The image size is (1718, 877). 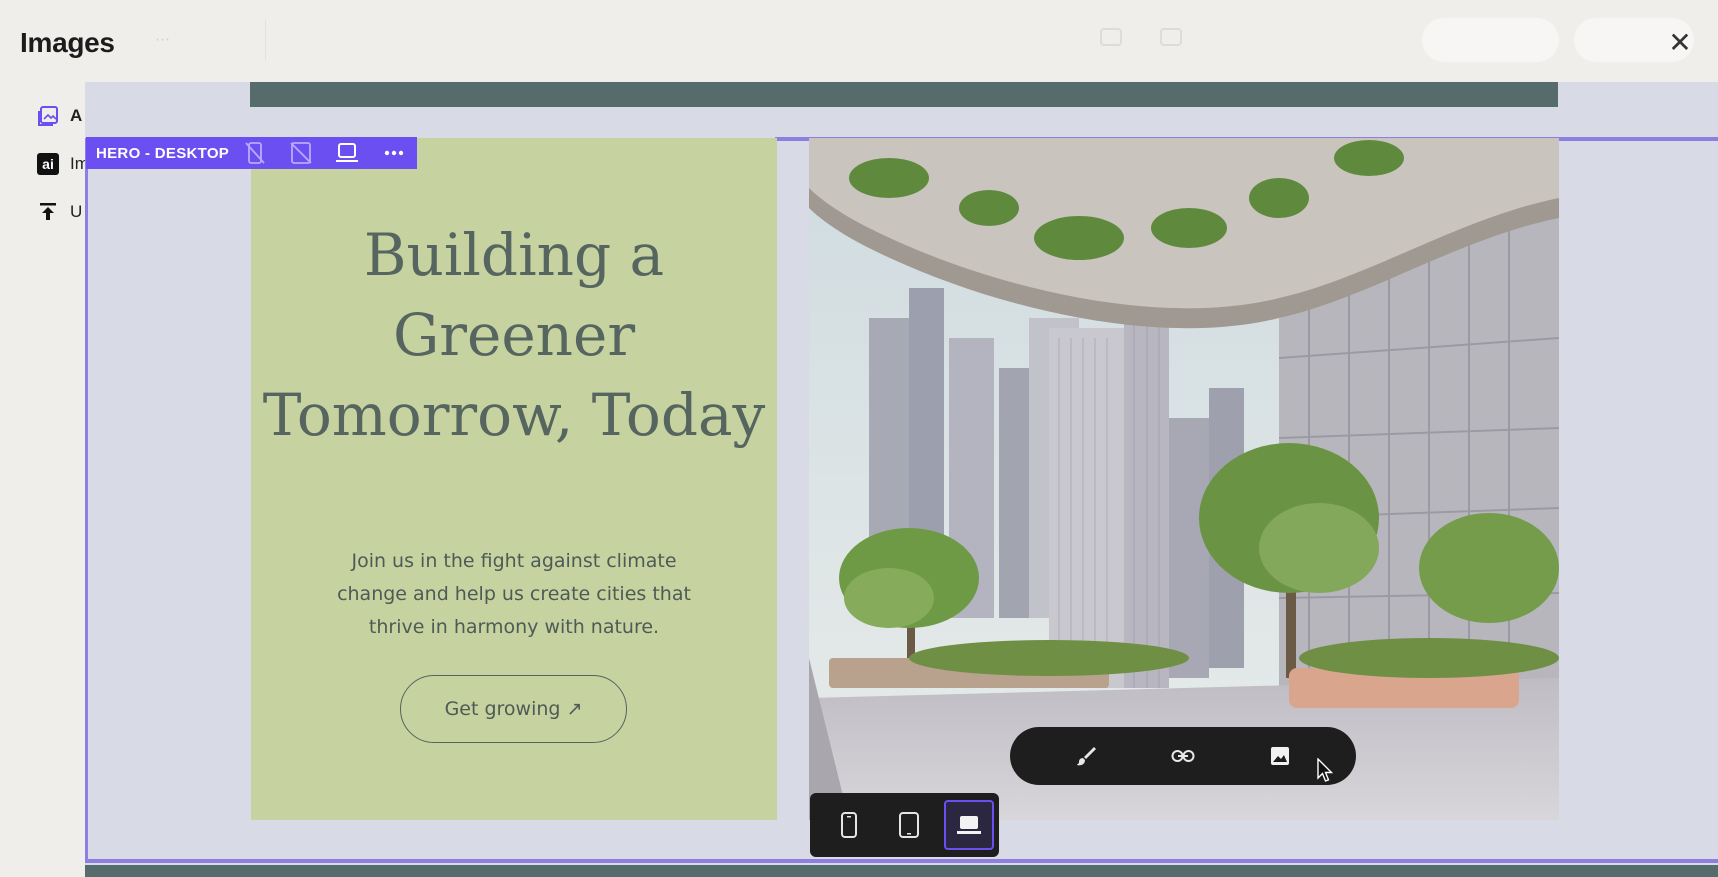 What do you see at coordinates (1280, 756) in the screenshot?
I see `image-icon` at bounding box center [1280, 756].